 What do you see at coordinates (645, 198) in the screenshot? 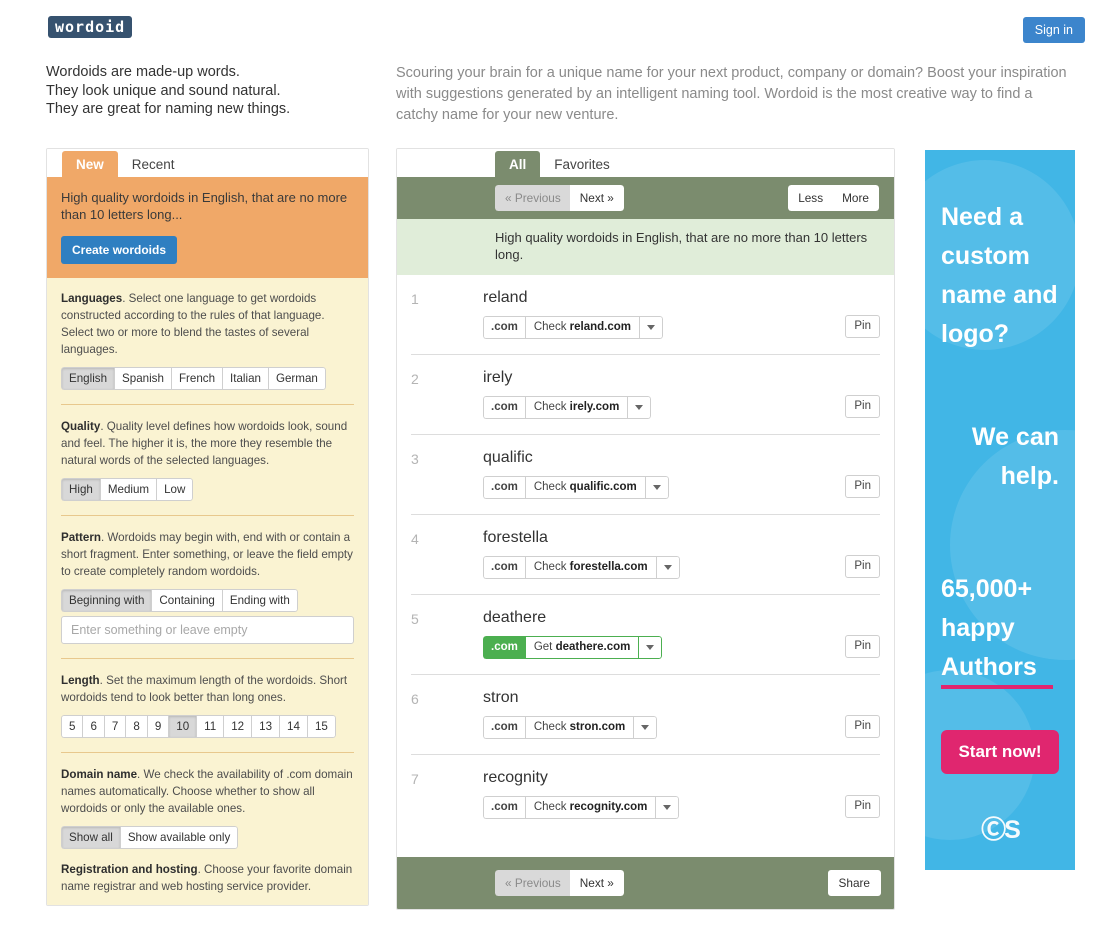
I see `results-toolbar: « Previous Next » Less More` at bounding box center [645, 198].